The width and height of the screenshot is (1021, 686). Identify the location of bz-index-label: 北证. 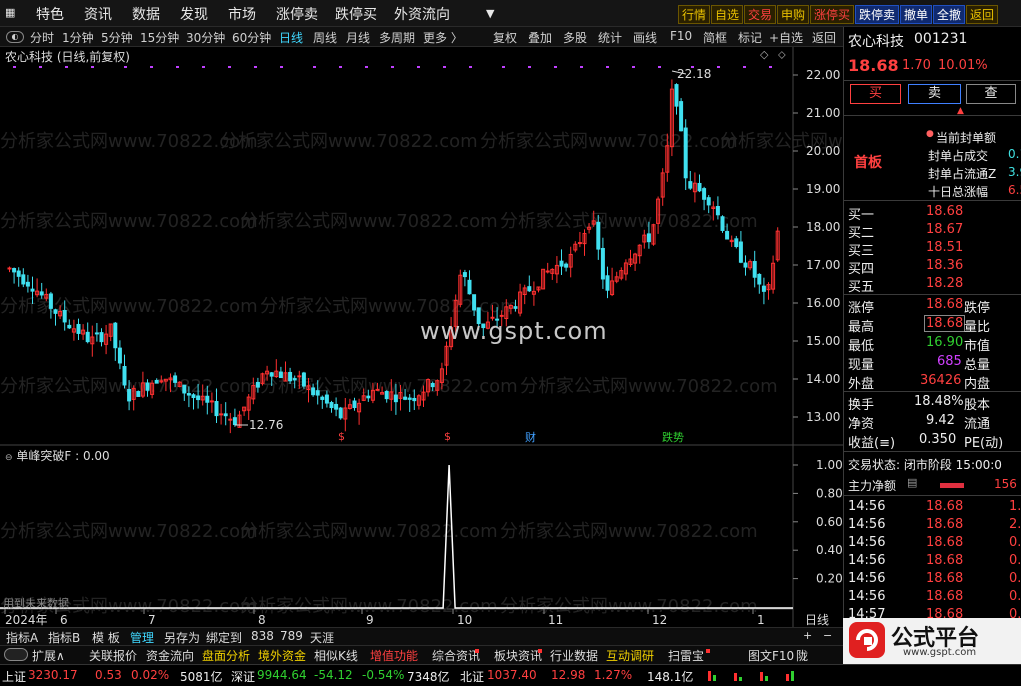
(472, 676).